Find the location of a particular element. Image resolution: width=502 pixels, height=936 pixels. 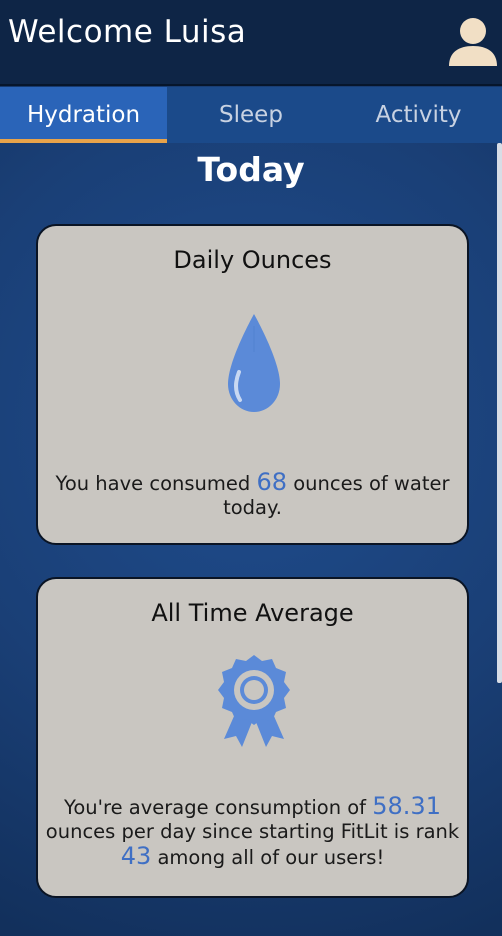

tab-hydration-label: Hydration is located at coordinates (83, 115).